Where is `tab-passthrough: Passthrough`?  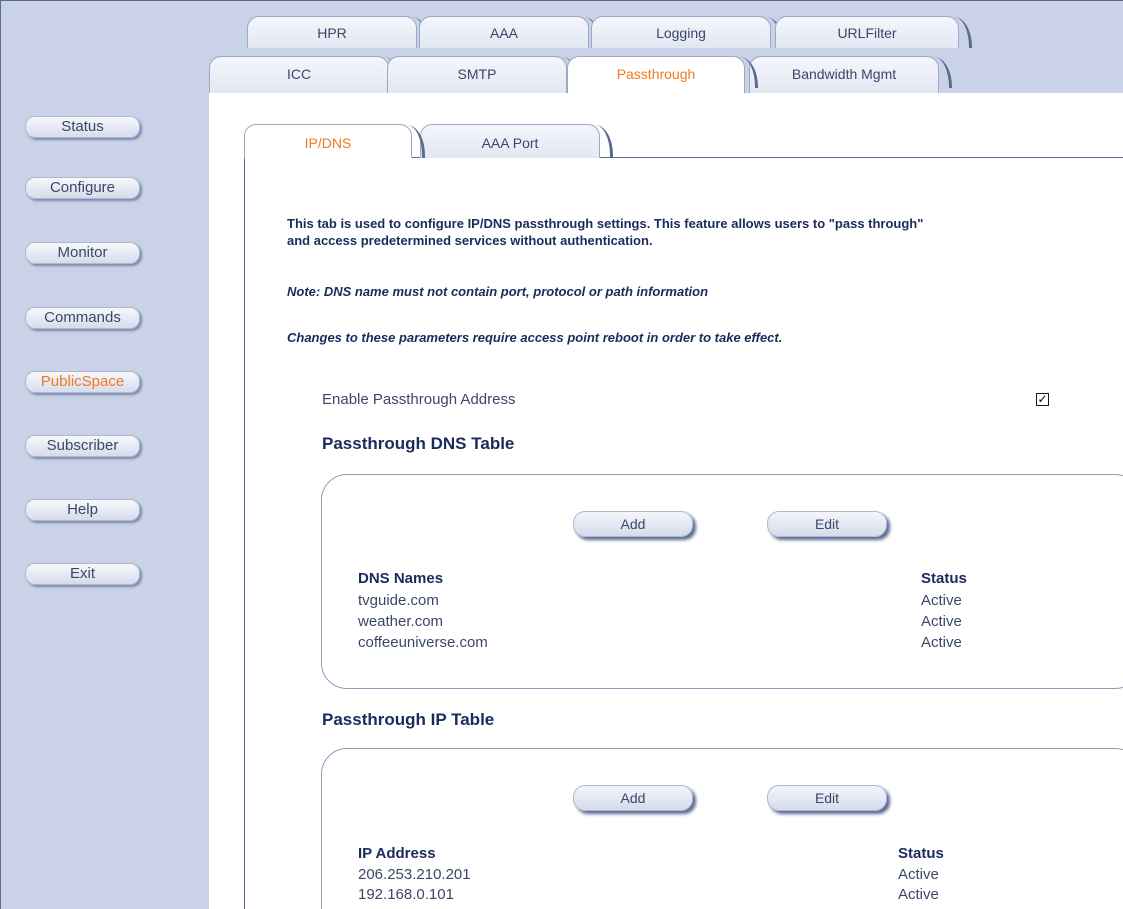 tab-passthrough: Passthrough is located at coordinates (662, 74).